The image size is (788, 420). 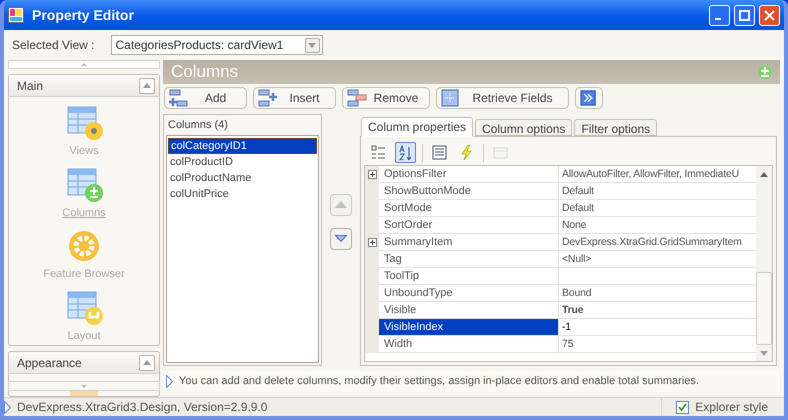 What do you see at coordinates (341, 204) in the screenshot?
I see `up-triangle-icon` at bounding box center [341, 204].